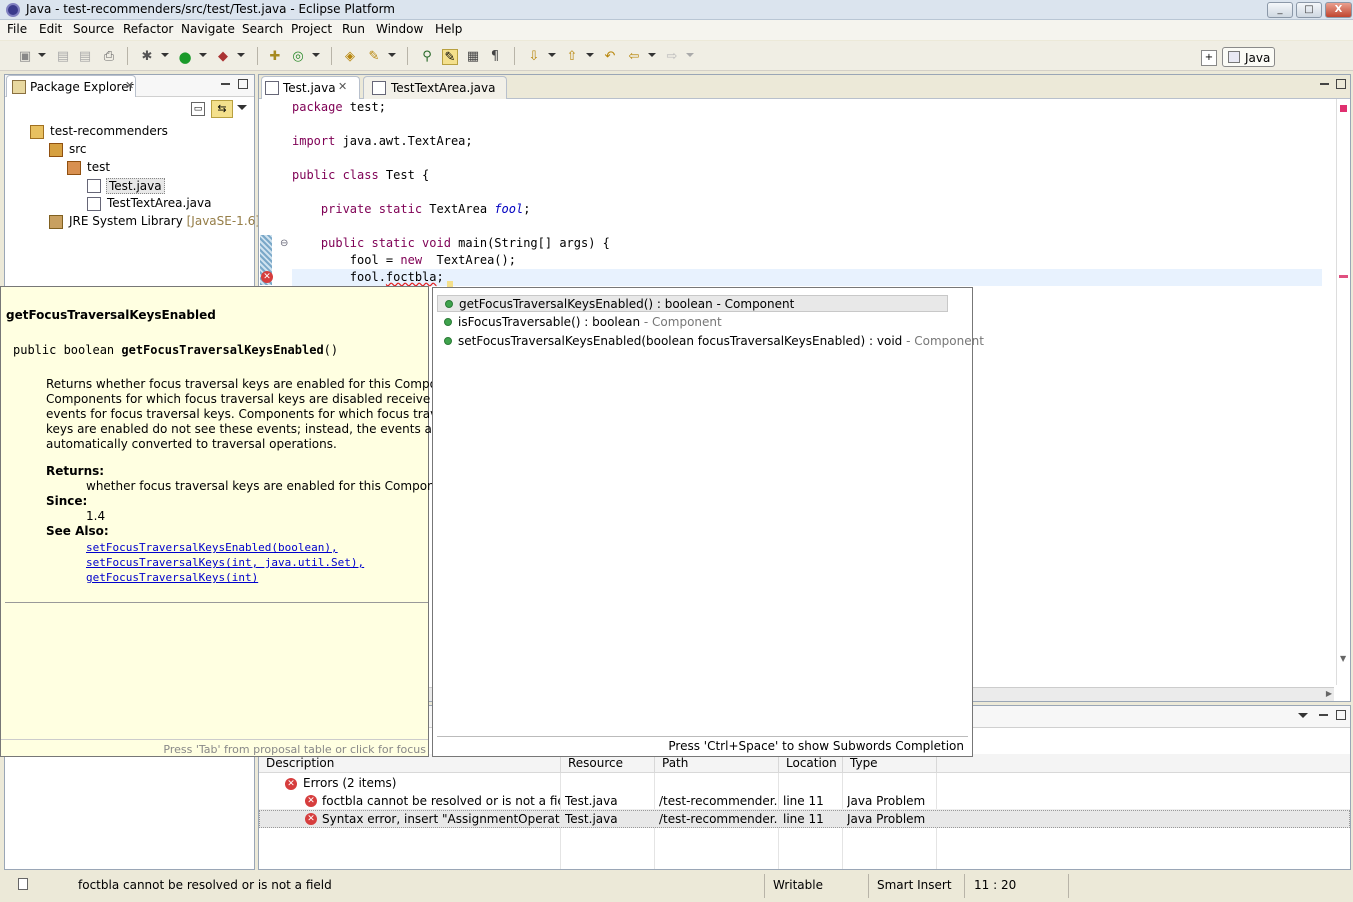 This screenshot has height=902, width=1353. Describe the element at coordinates (222, 109) in the screenshot. I see `link-with-editor-icon: ⇆` at that location.